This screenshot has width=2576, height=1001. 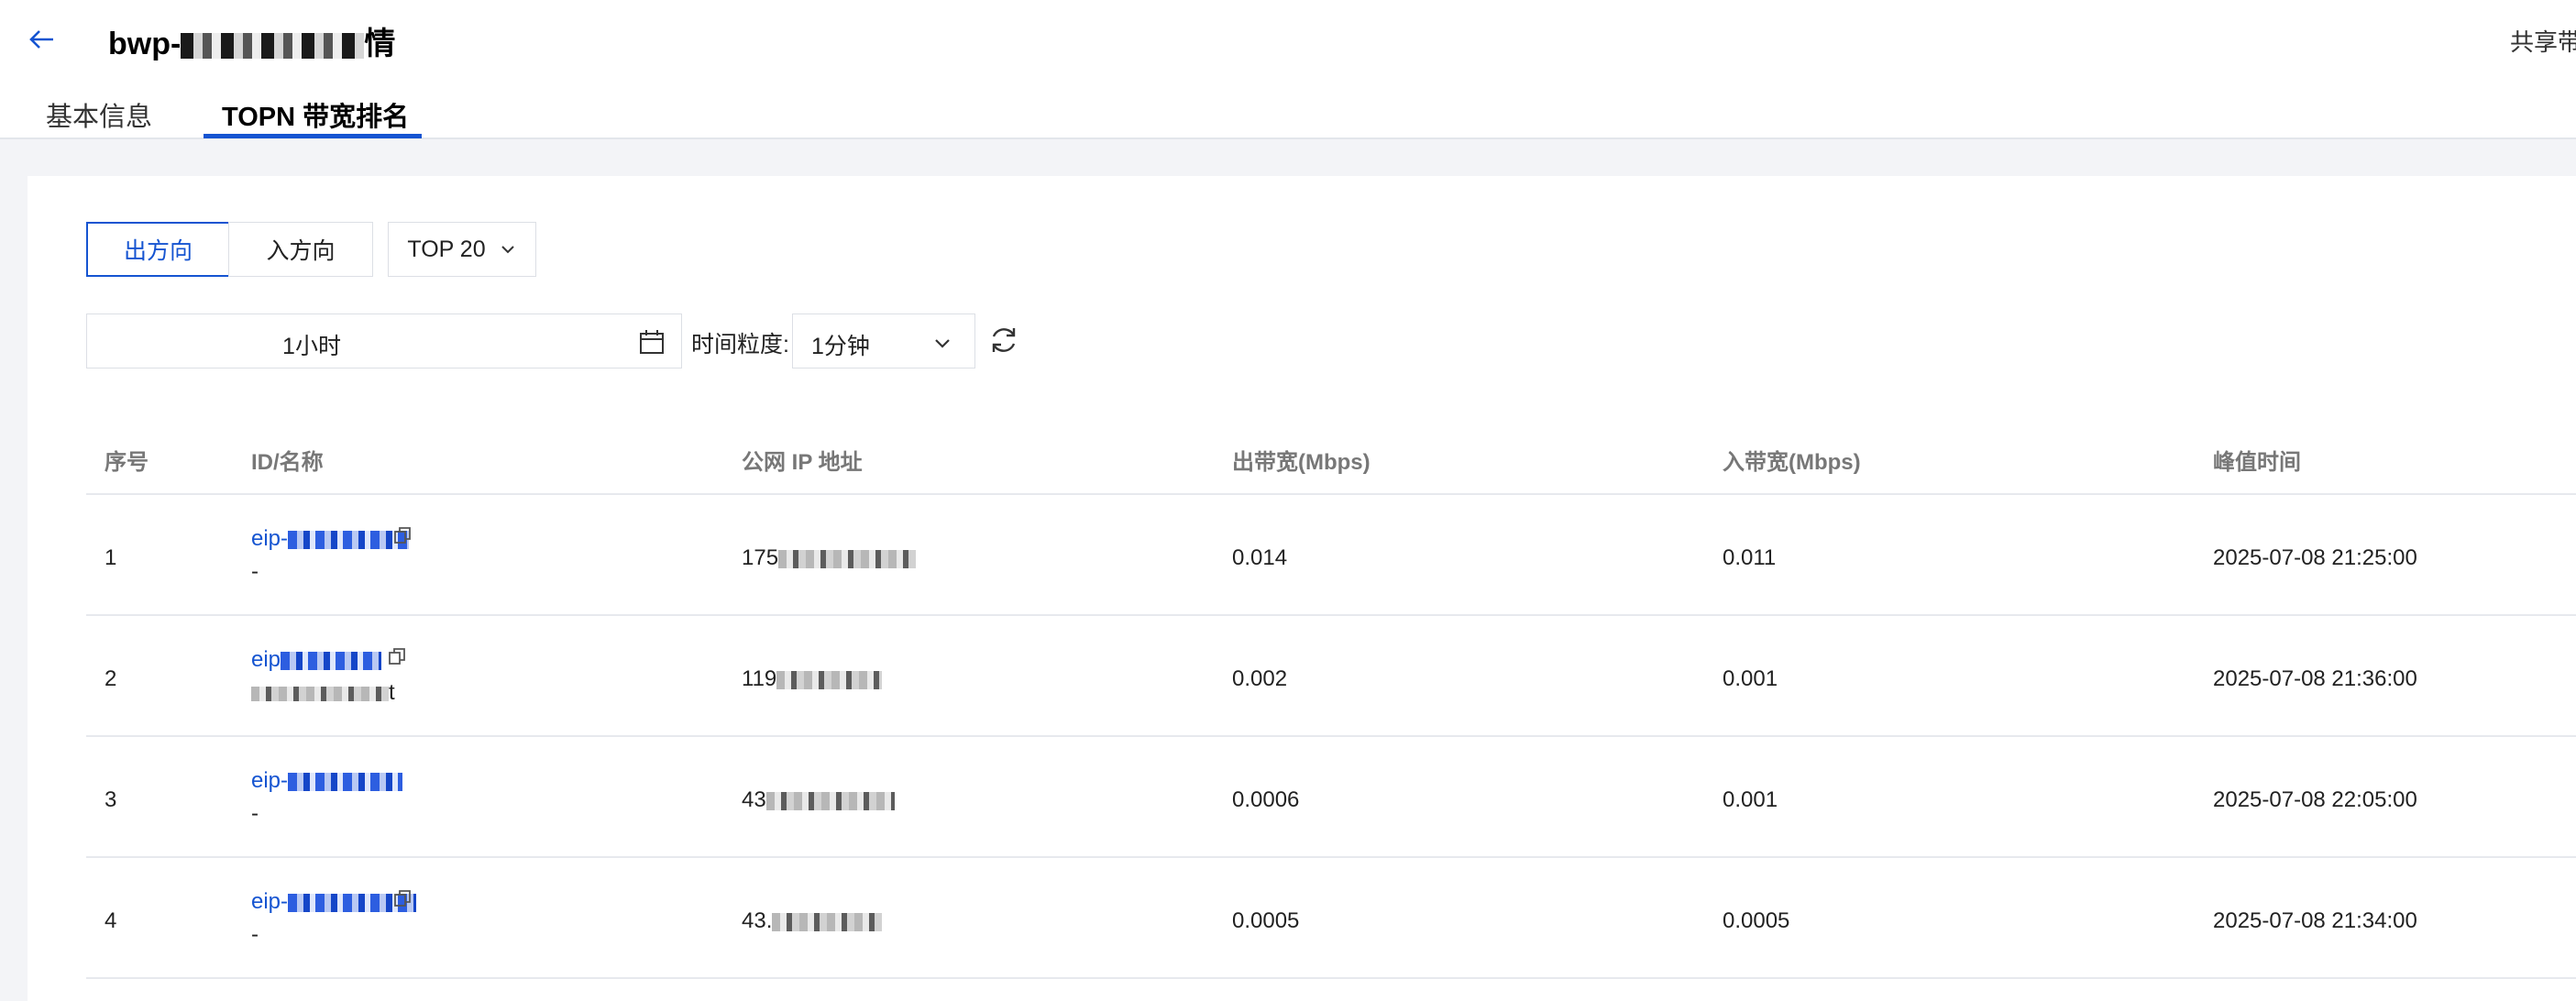 I want to click on column-header-in-bandwidth: 入带宽(Mbps), so click(x=1792, y=462).